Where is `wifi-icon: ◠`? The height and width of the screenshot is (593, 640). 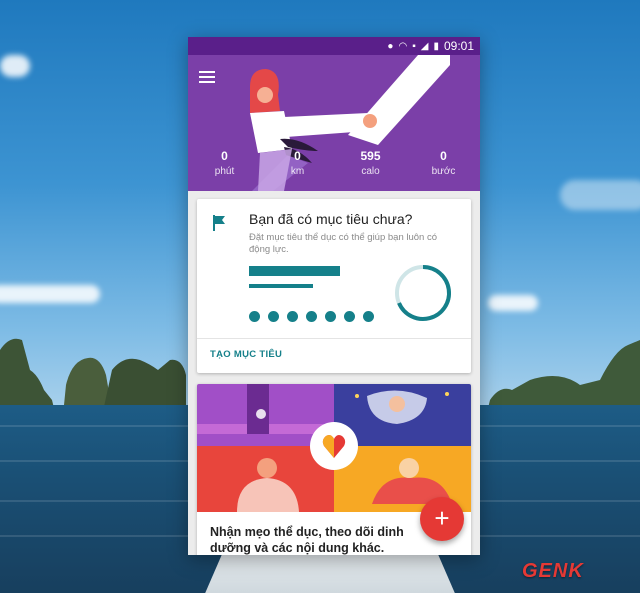 wifi-icon: ◠ is located at coordinates (403, 46).